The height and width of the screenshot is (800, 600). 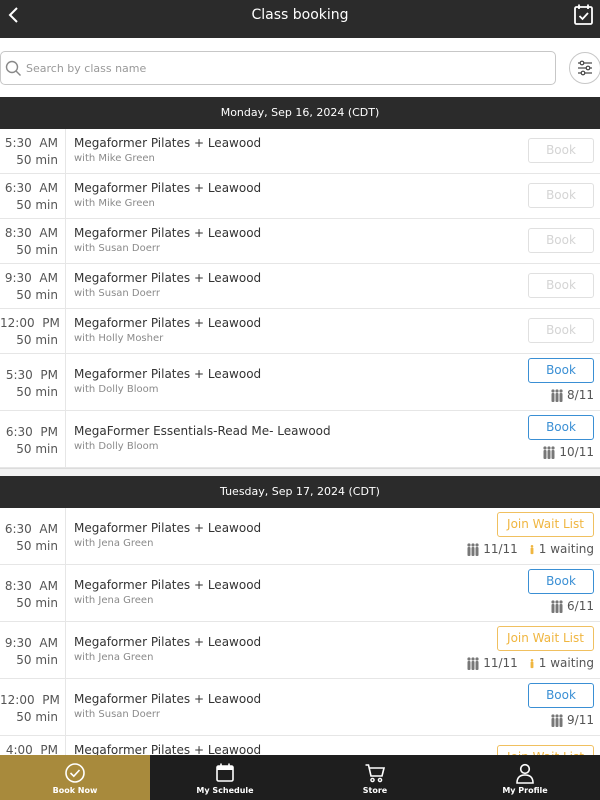 I want to click on nav-label: Book Now, so click(x=75, y=790).